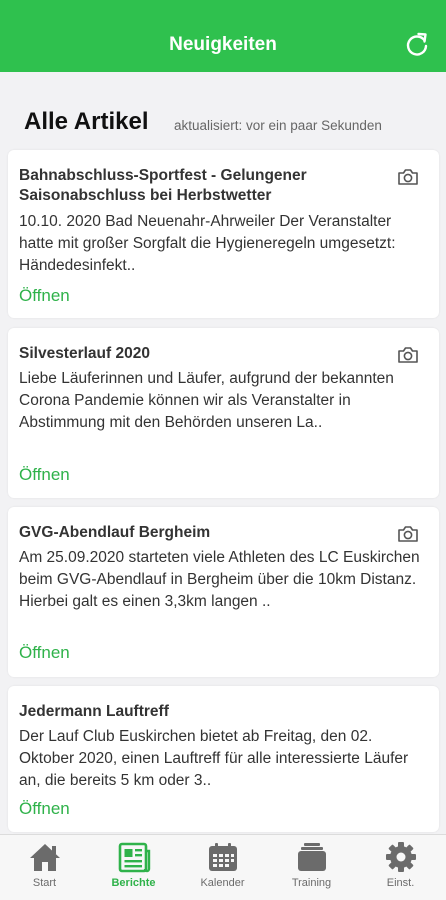 The height and width of the screenshot is (900, 446). I want to click on tab-label: Einst., so click(400, 883).